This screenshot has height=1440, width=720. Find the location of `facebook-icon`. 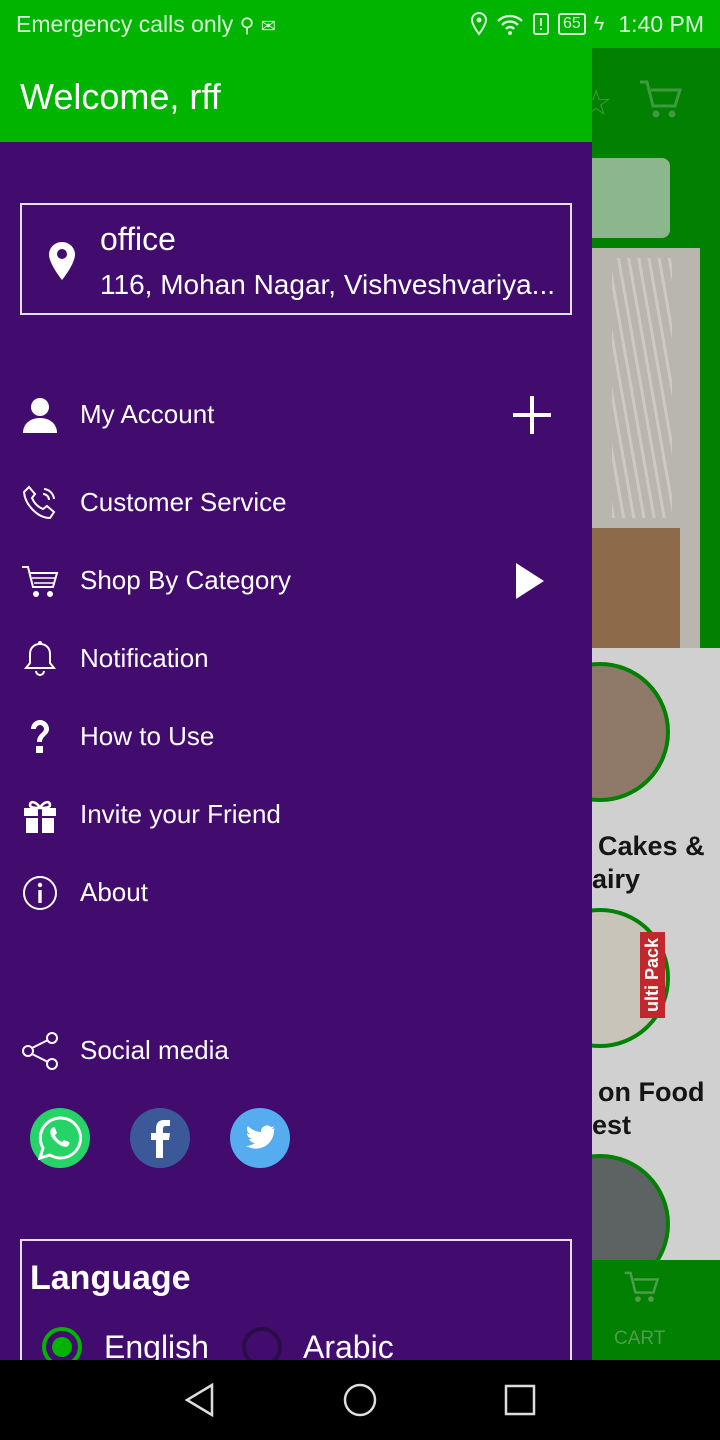

facebook-icon is located at coordinates (160, 1139).